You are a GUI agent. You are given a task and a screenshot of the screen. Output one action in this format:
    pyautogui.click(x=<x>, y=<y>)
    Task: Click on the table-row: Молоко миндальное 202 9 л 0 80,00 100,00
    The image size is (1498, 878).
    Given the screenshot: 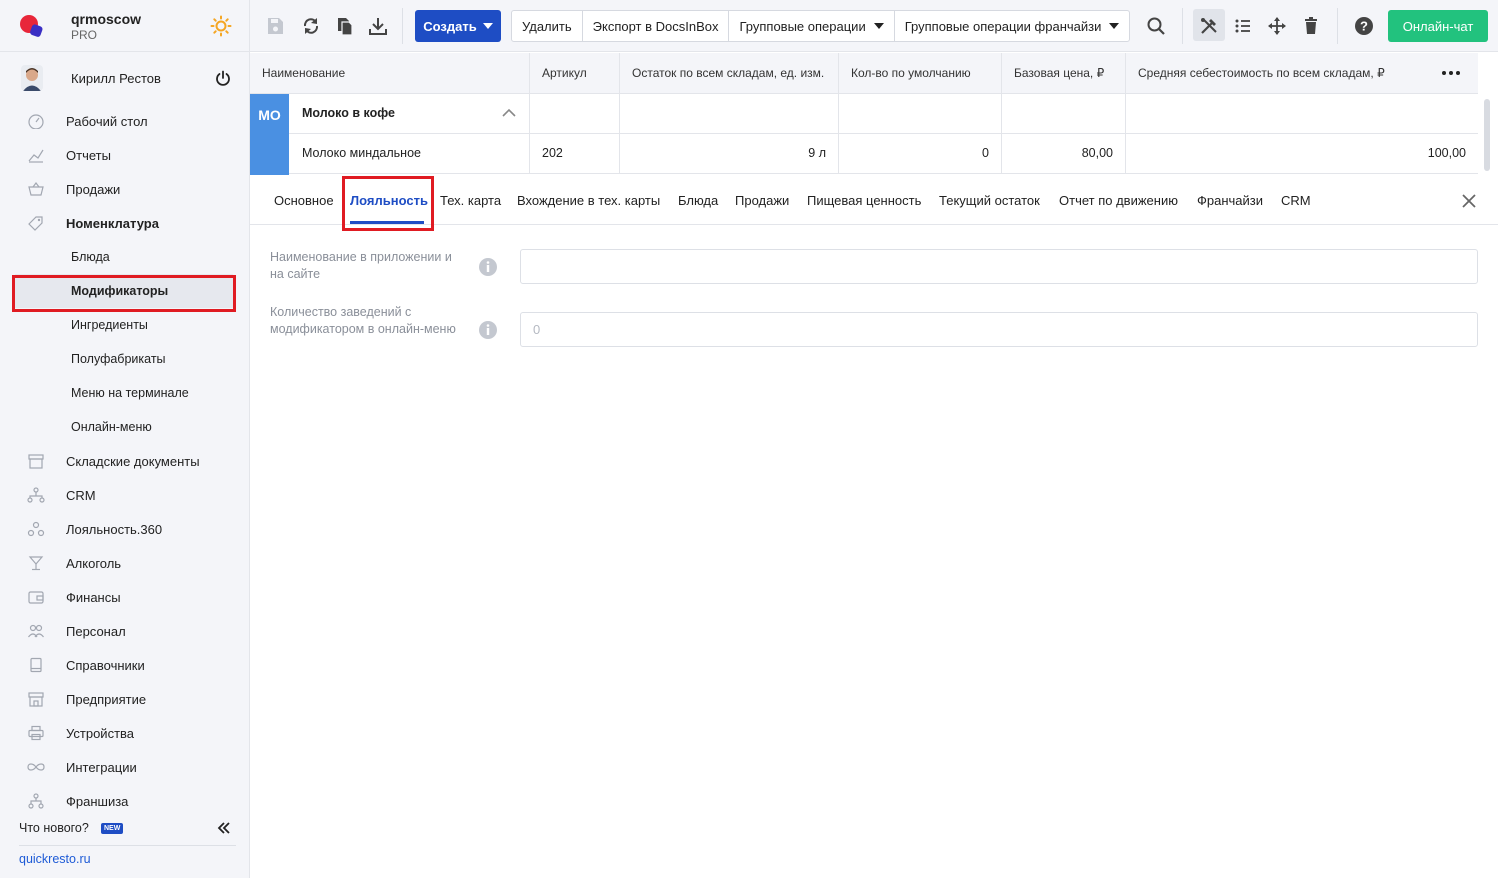 What is the action you would take?
    pyautogui.click(x=864, y=154)
    